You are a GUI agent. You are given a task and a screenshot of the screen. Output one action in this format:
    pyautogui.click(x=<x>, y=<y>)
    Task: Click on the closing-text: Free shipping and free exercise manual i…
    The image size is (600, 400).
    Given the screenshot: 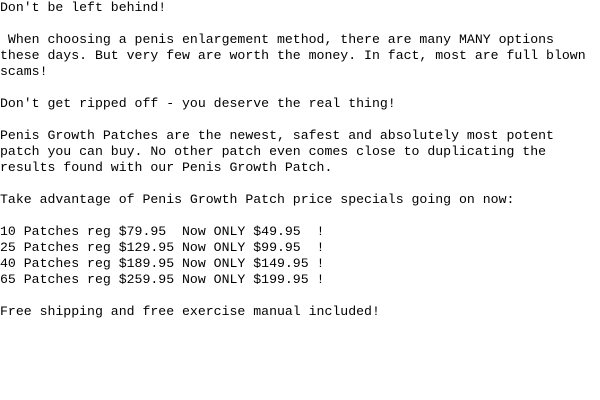 What is the action you would take?
    pyautogui.click(x=190, y=311)
    